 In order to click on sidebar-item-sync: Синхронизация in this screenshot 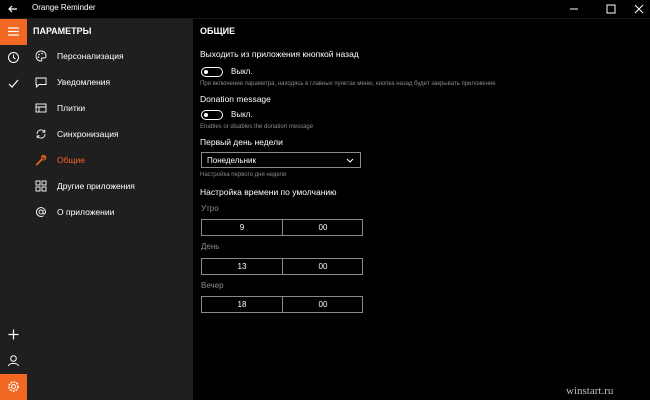, I will do `click(110, 134)`.